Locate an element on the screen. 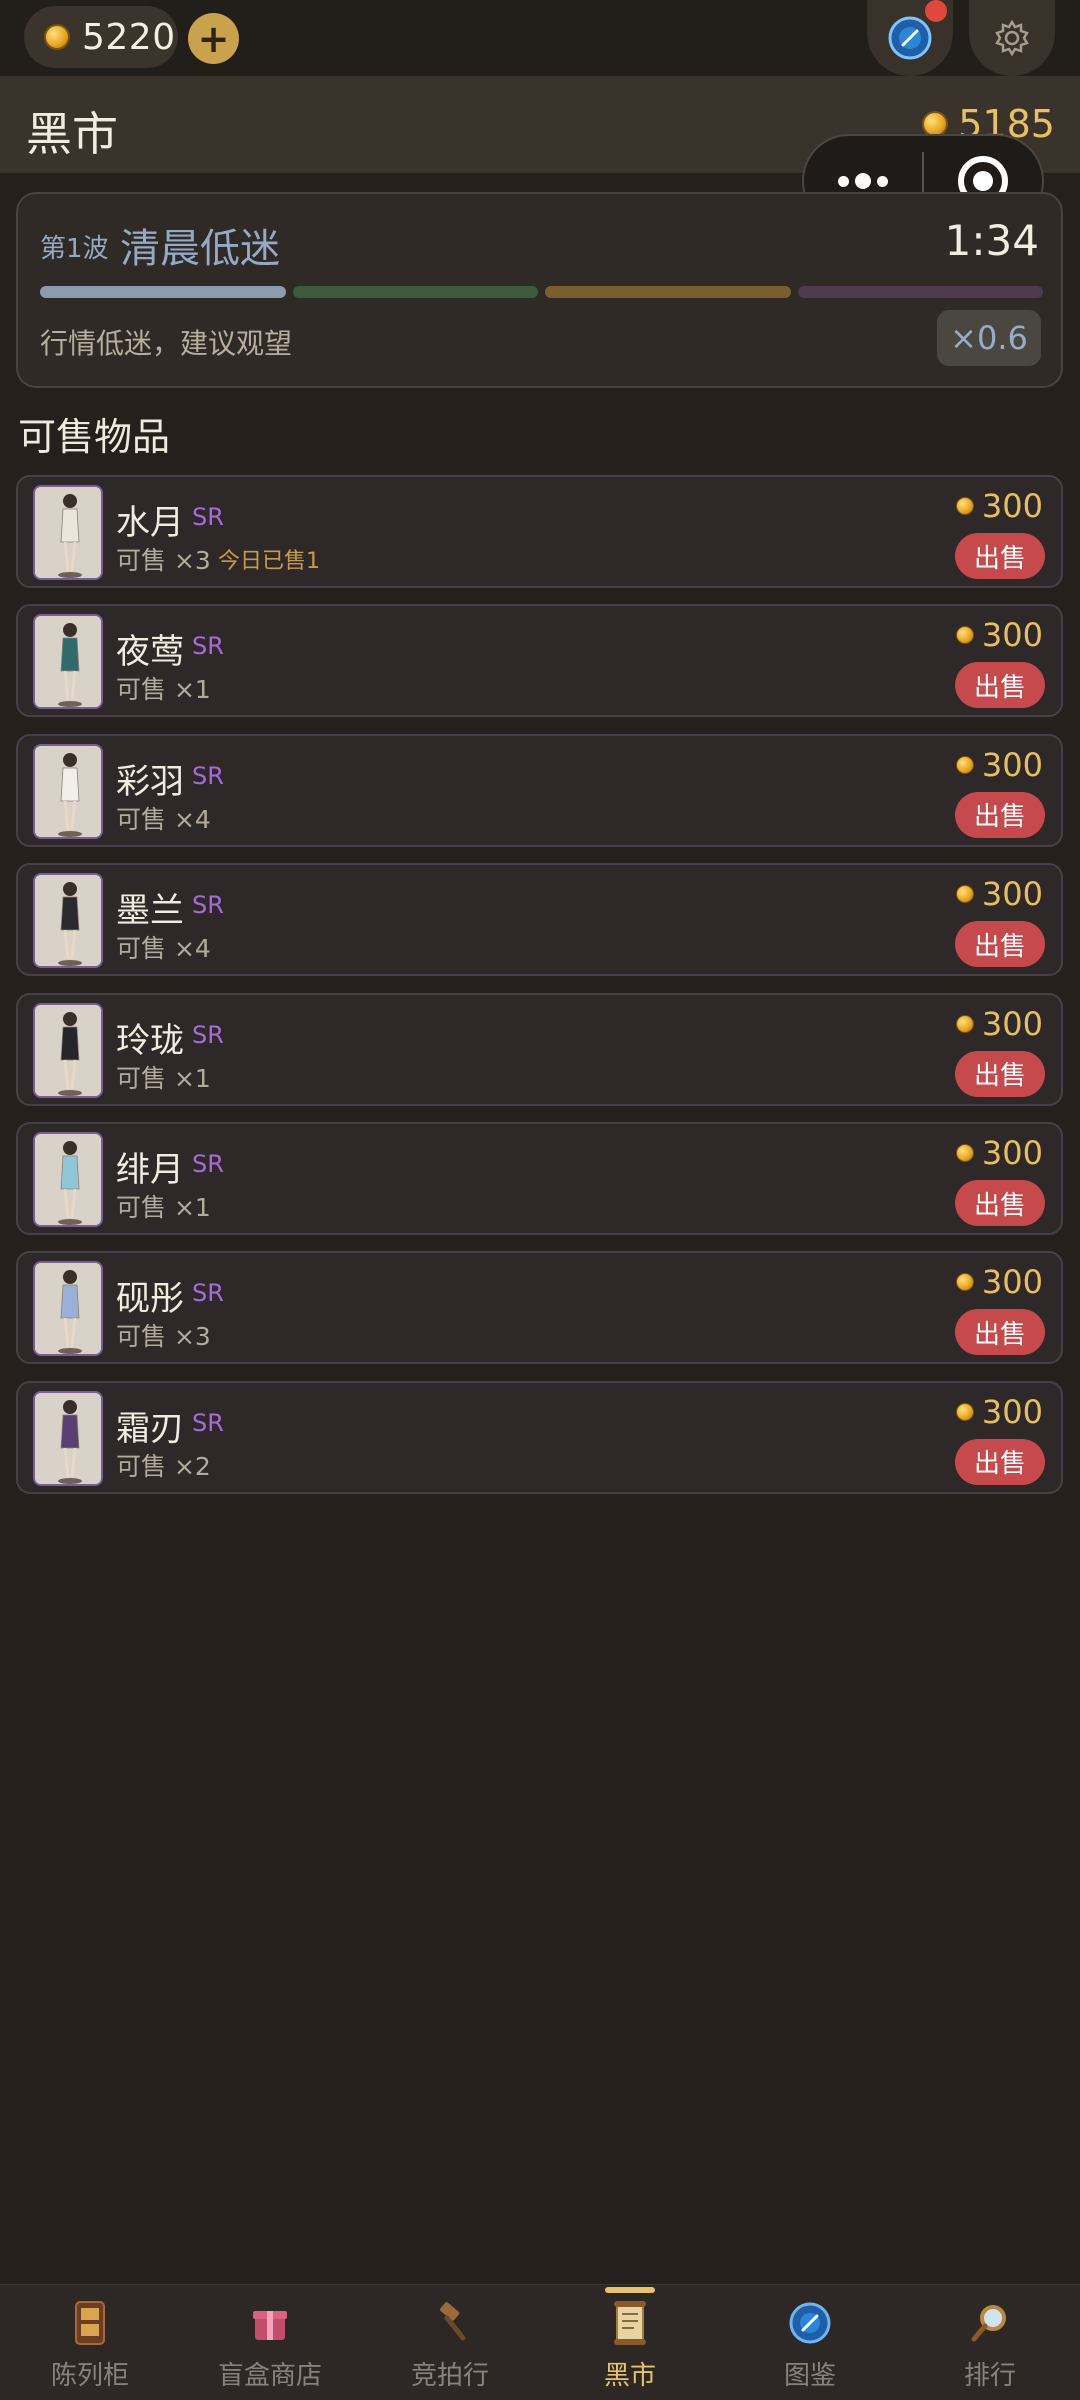 The width and height of the screenshot is (1080, 2400). sellable-item-row: 水月 SR 可售 ×3 今日已售1 300 出售 is located at coordinates (539, 531).